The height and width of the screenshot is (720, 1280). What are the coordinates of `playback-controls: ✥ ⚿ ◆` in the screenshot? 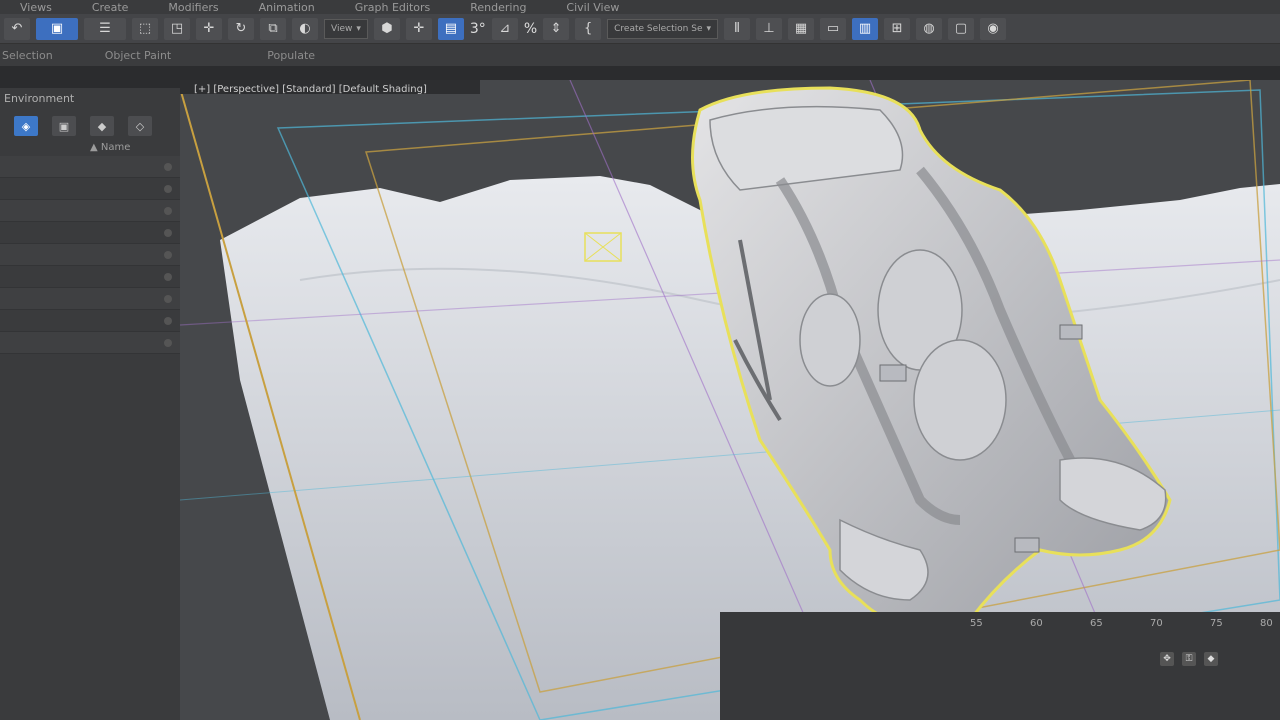 It's located at (1189, 659).